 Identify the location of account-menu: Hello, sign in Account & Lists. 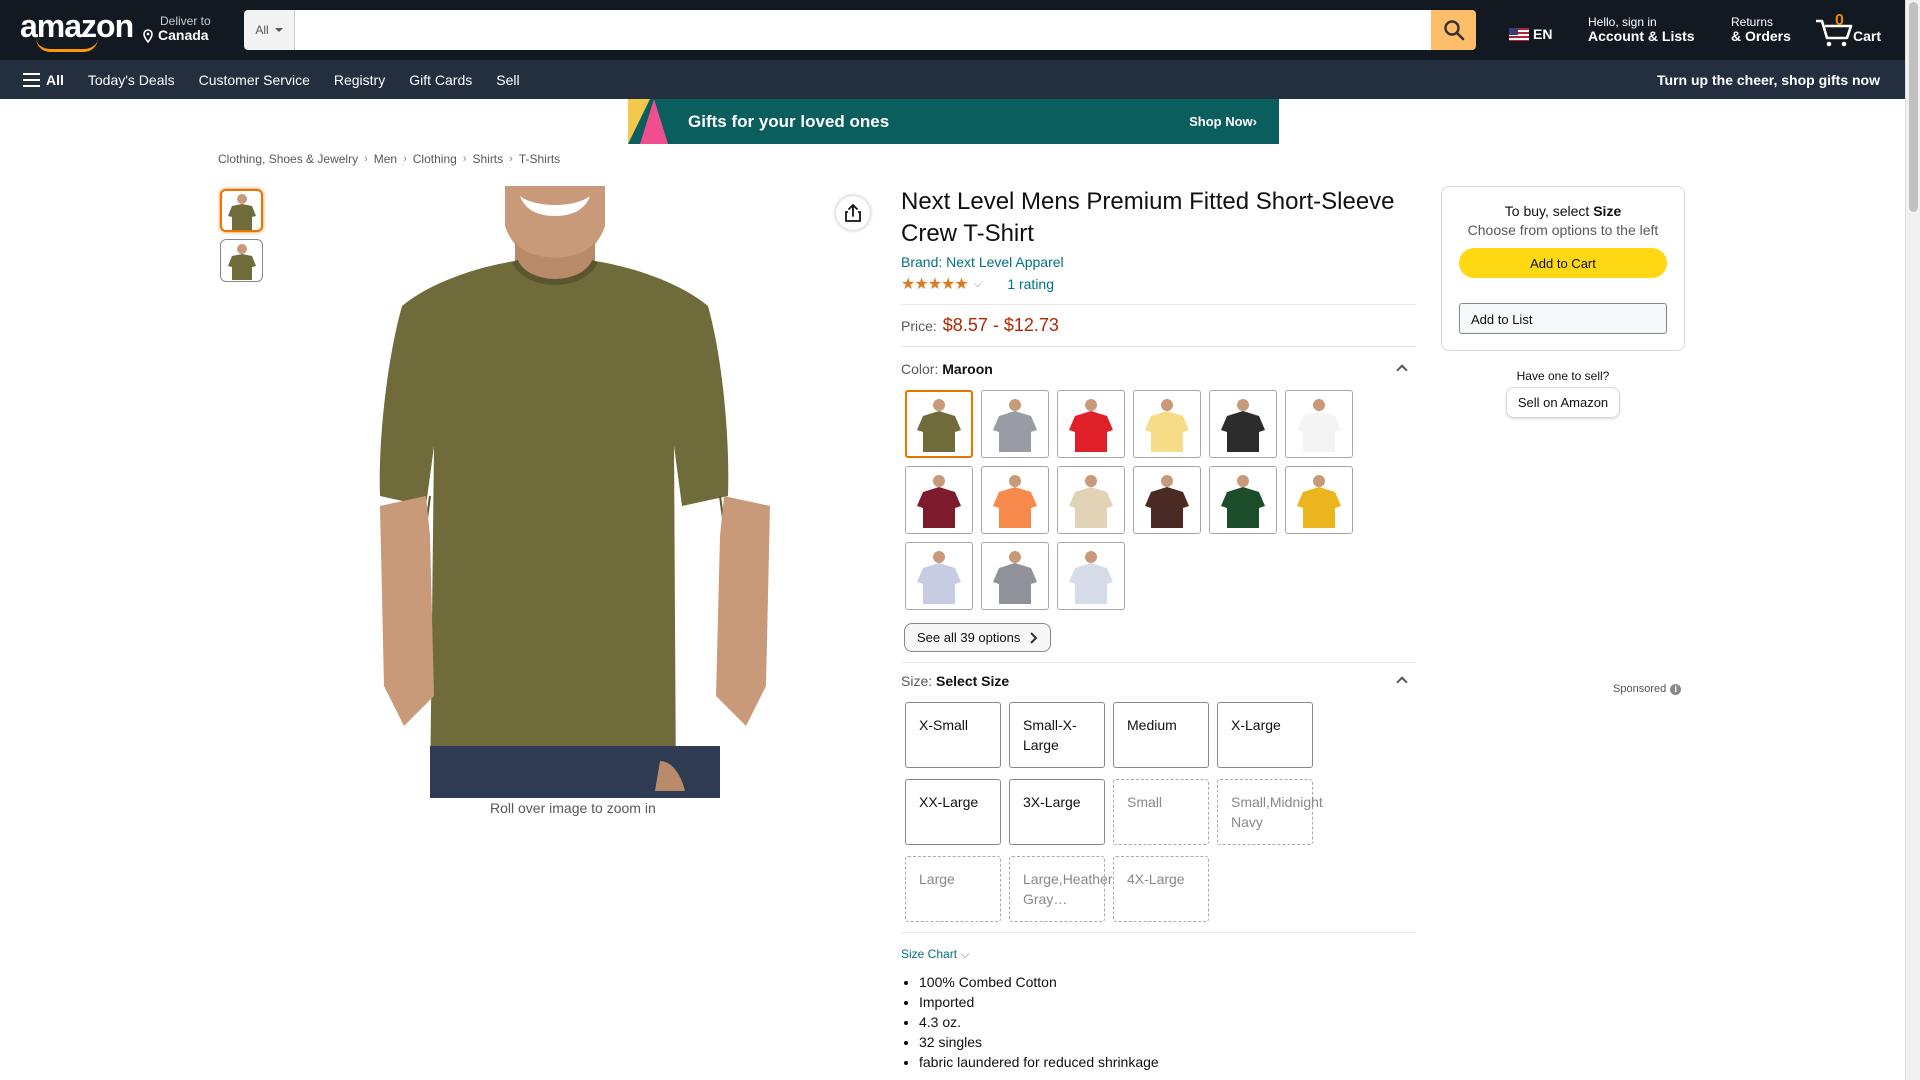
(1641, 29).